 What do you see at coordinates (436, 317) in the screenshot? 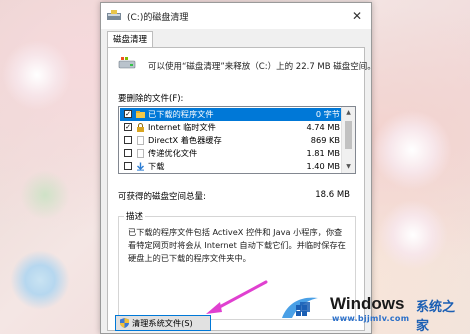
I see `watermark-chinese-name: 系统之家` at bounding box center [436, 317].